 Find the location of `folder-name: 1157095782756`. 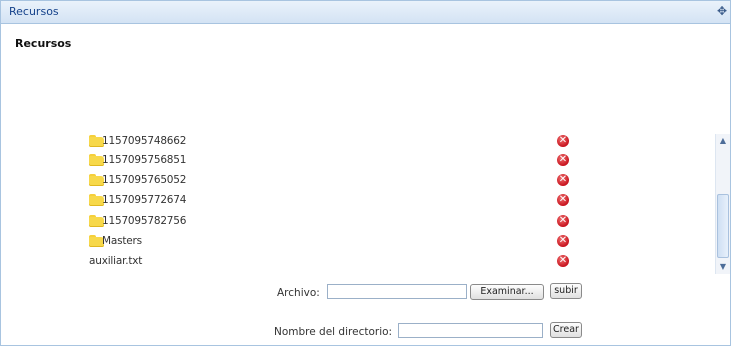

folder-name: 1157095782756 is located at coordinates (144, 221).